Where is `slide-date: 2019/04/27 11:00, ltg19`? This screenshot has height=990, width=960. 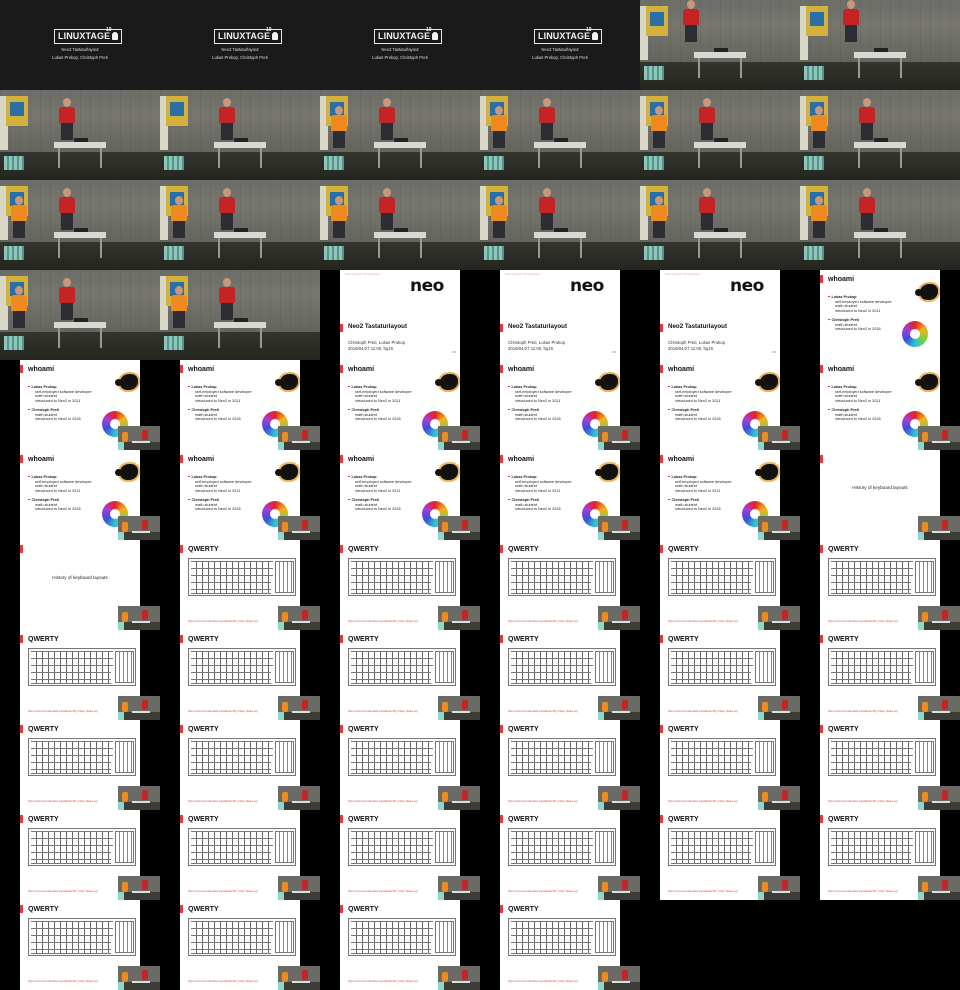
slide-date: 2019/04/27 11:00, ltg19 is located at coordinates (370, 348).